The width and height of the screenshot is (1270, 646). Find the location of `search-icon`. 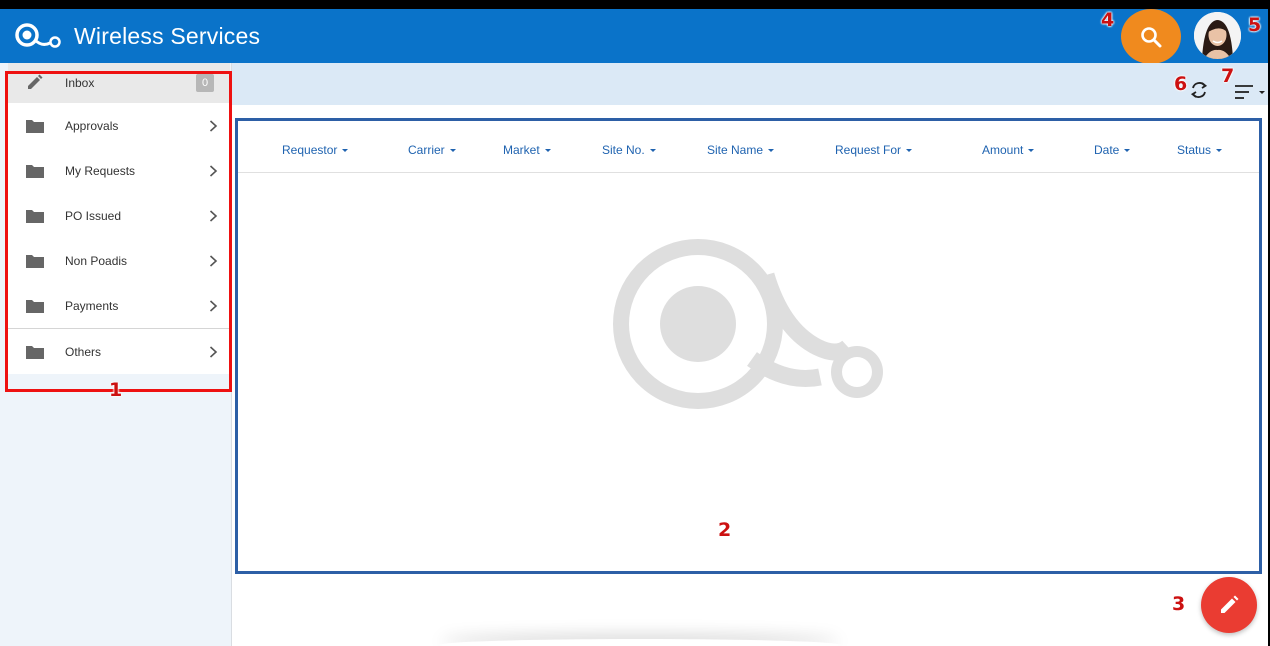

search-icon is located at coordinates (1151, 36).